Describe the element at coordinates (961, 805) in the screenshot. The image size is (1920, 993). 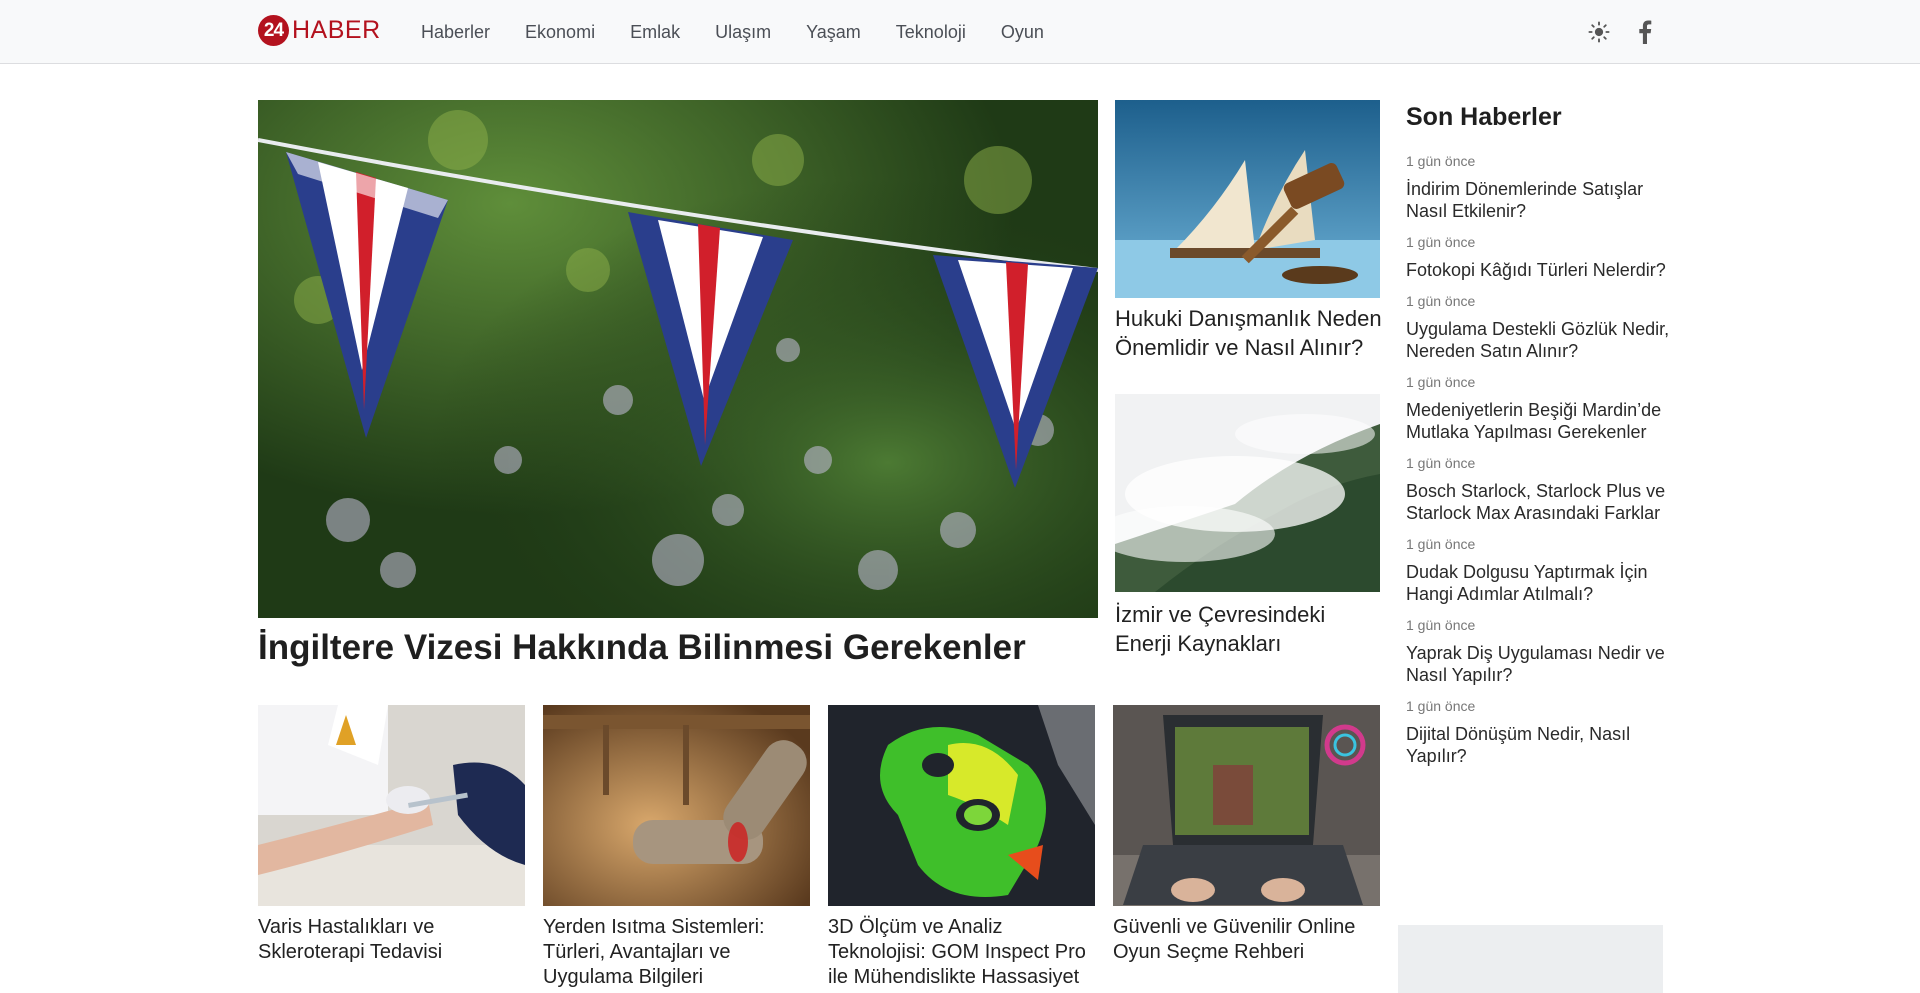
I see `card-3-image` at that location.